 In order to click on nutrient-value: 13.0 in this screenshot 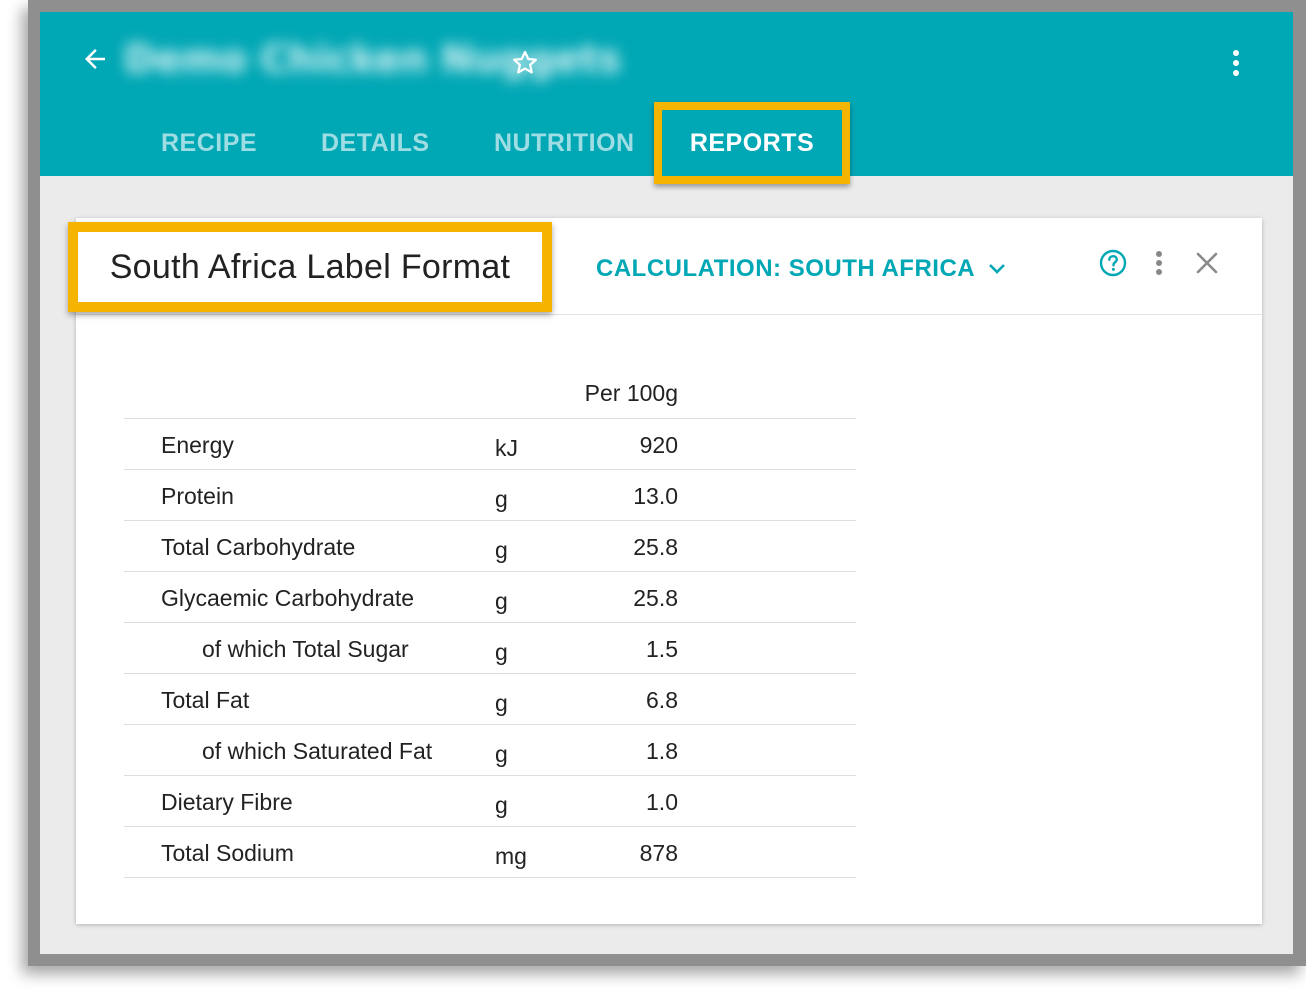, I will do `click(655, 496)`.